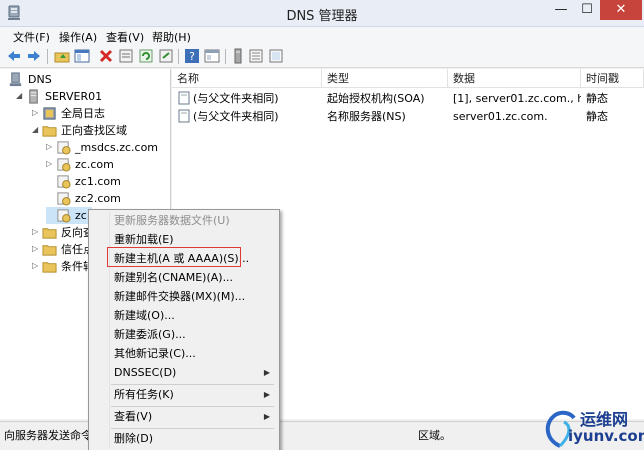 This screenshot has width=644, height=450. Describe the element at coordinates (125, 37) in the screenshot. I see `menu-view: 查看(V)` at that location.